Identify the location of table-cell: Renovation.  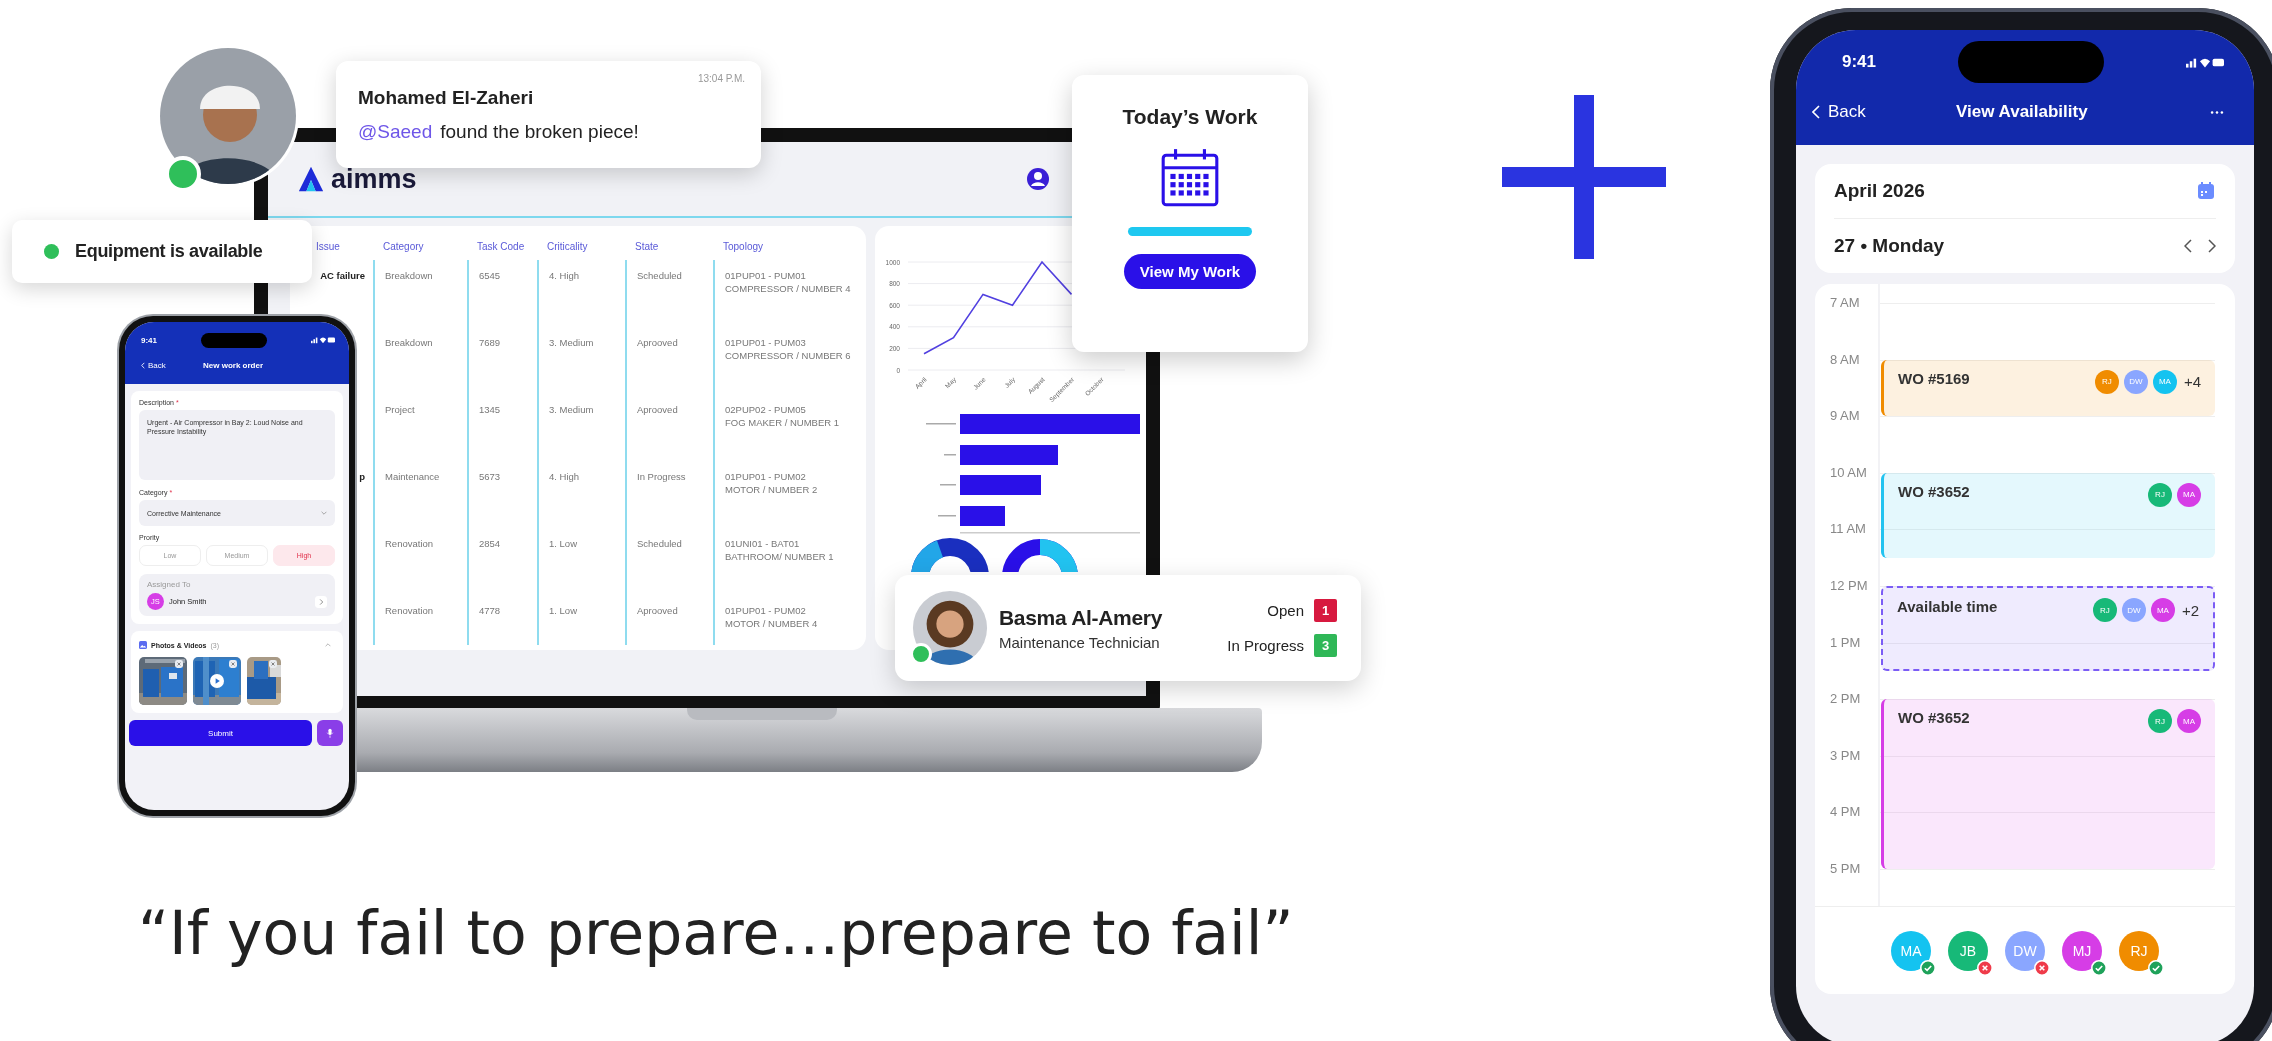
(409, 610).